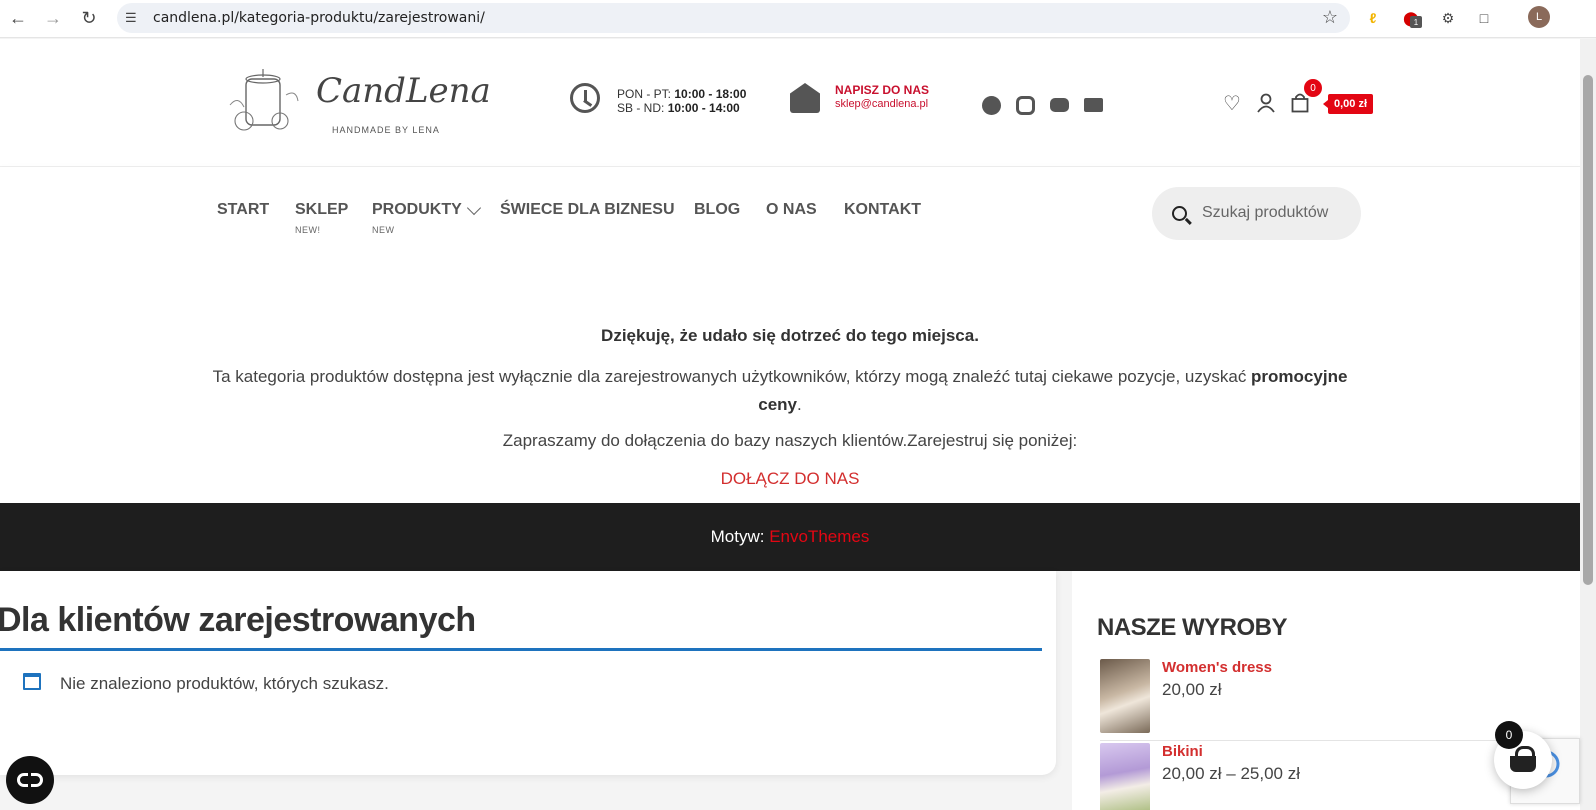 The width and height of the screenshot is (1596, 810). I want to click on site-logo: CandLena HANDMADE BY LENA, so click(357, 102).